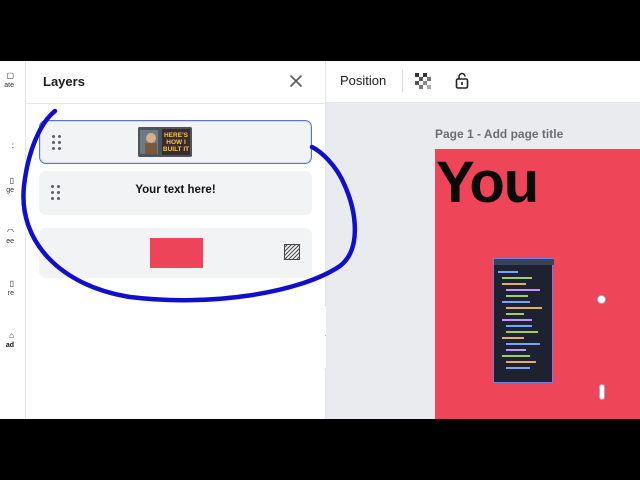  I want to click on page-title-placeholder: Add page title, so click(523, 134).